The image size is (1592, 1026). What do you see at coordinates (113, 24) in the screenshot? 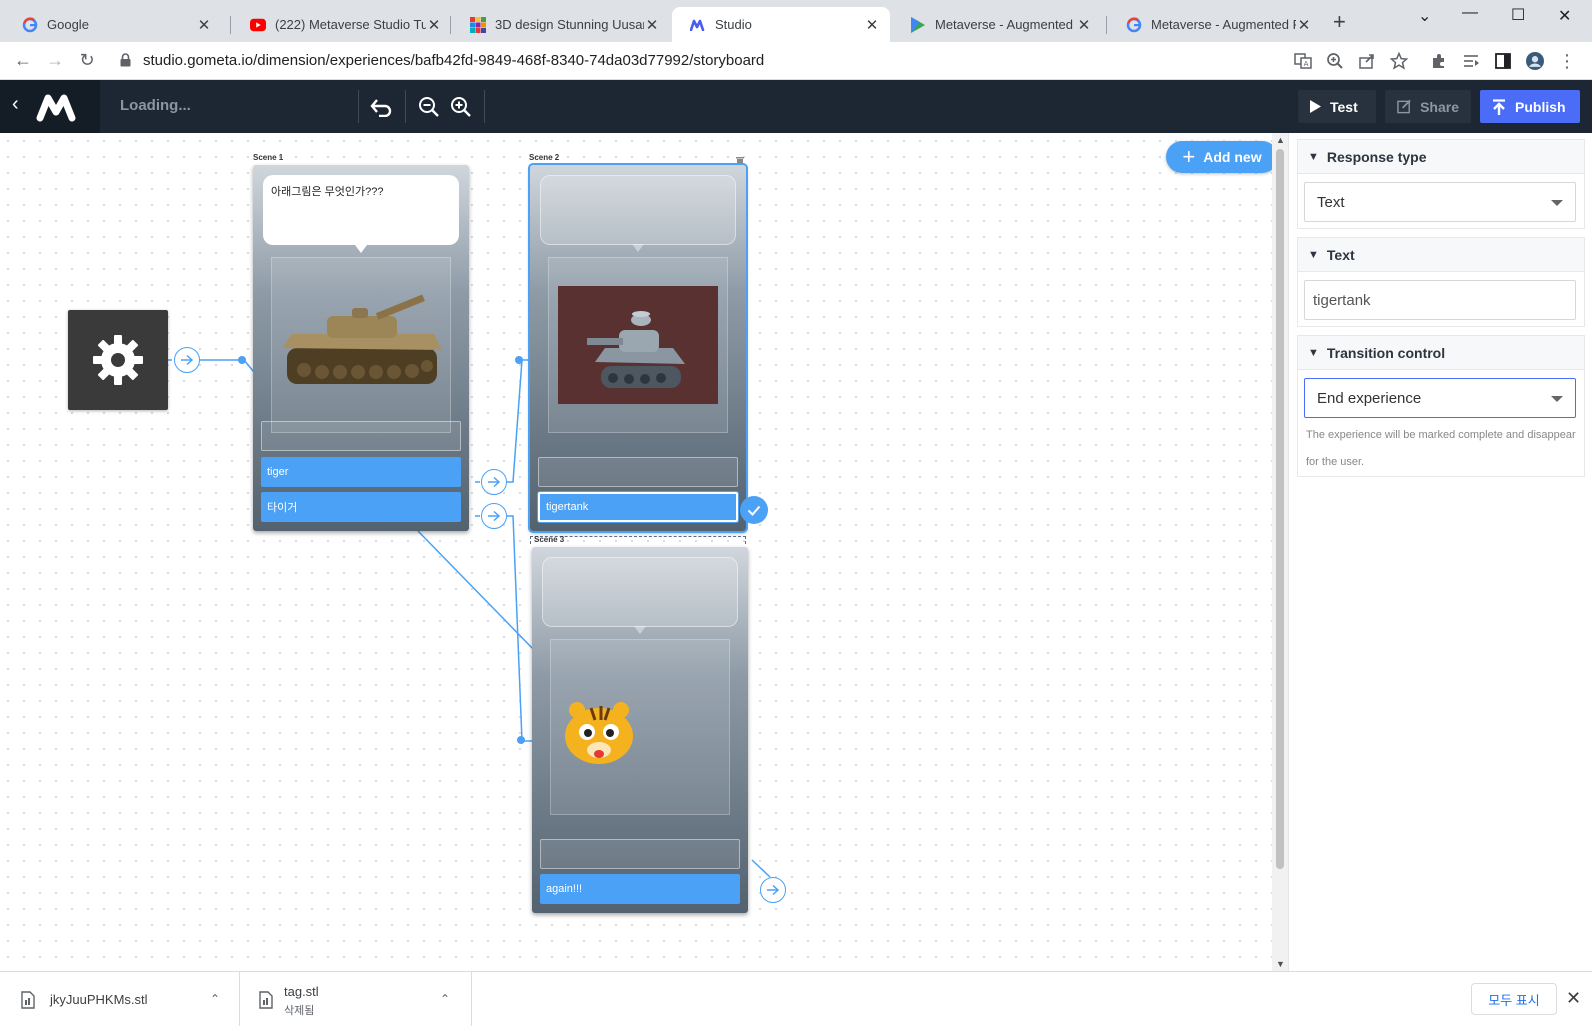
I see `browser-tab-google: Google ✕` at bounding box center [113, 24].